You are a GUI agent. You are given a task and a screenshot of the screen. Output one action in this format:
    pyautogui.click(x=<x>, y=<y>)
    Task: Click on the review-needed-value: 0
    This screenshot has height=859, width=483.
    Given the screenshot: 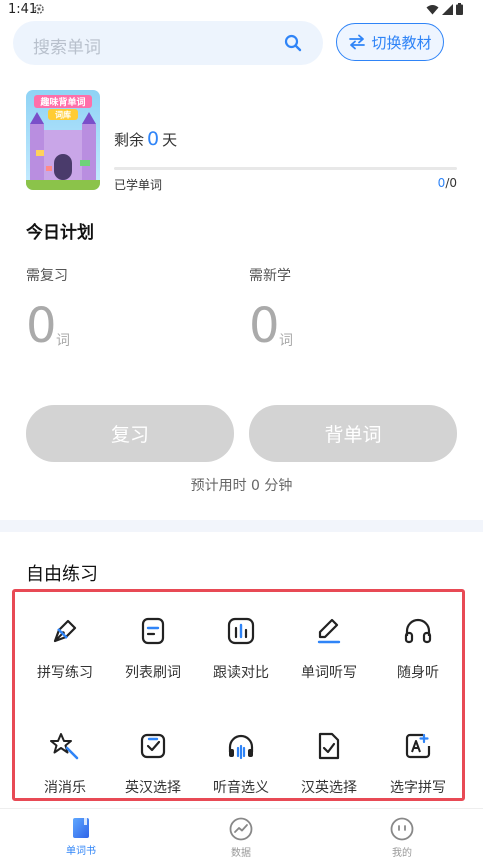 What is the action you would take?
    pyautogui.click(x=41, y=326)
    